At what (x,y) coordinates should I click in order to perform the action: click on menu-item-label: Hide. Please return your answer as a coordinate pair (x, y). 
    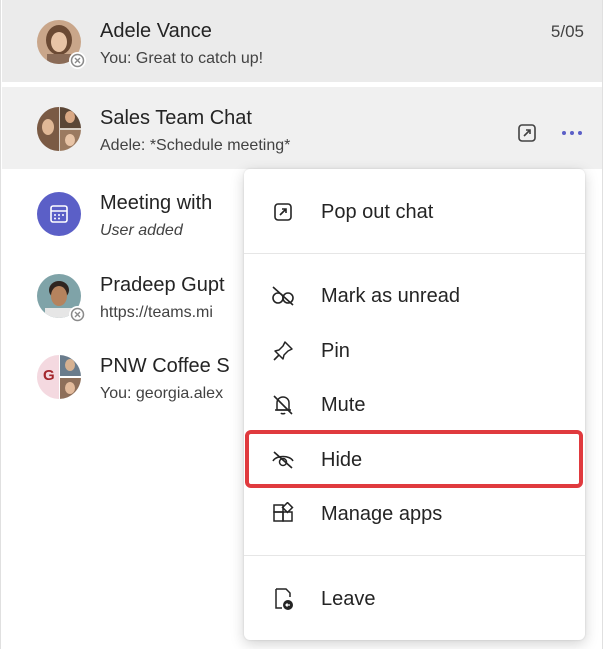
    Looking at the image, I should click on (342, 459).